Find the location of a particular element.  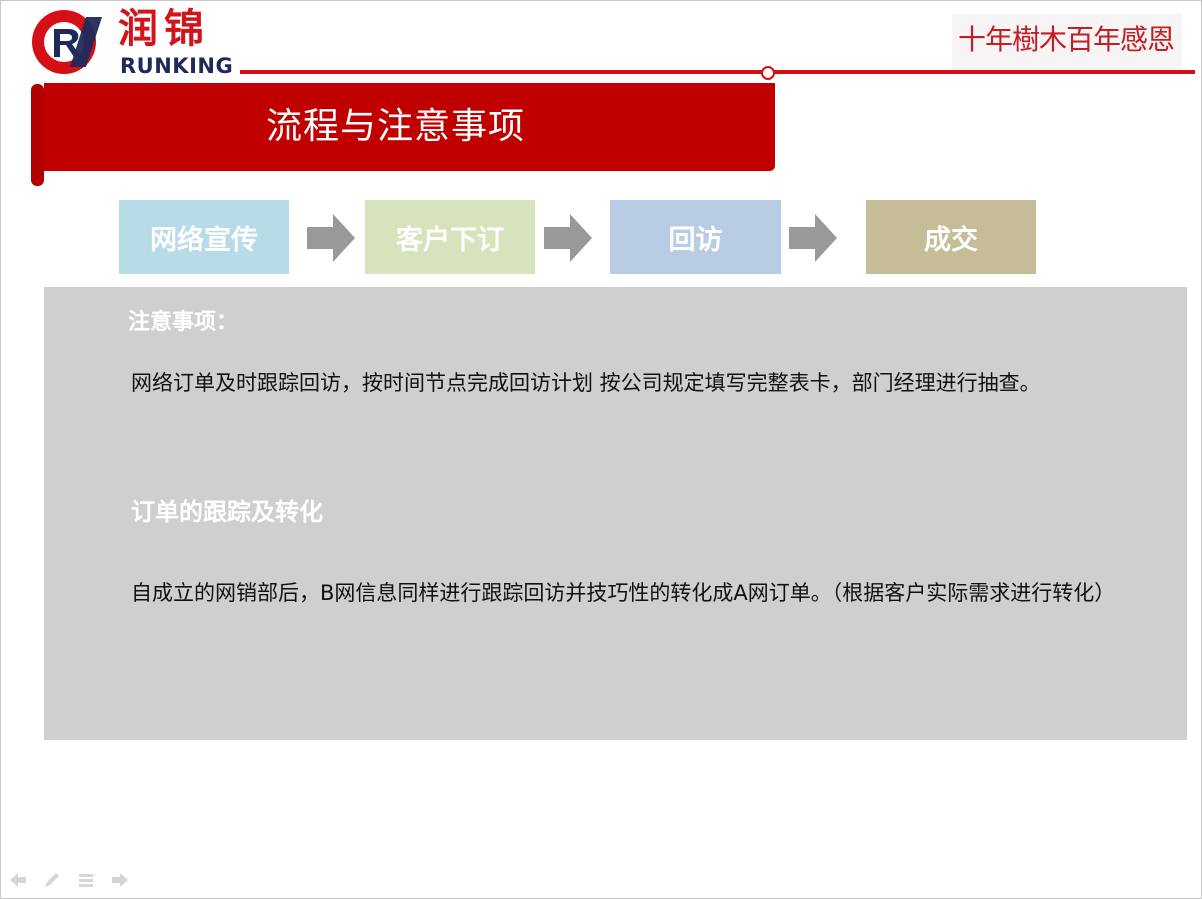

logo-english-text: RUNKING is located at coordinates (177, 66).